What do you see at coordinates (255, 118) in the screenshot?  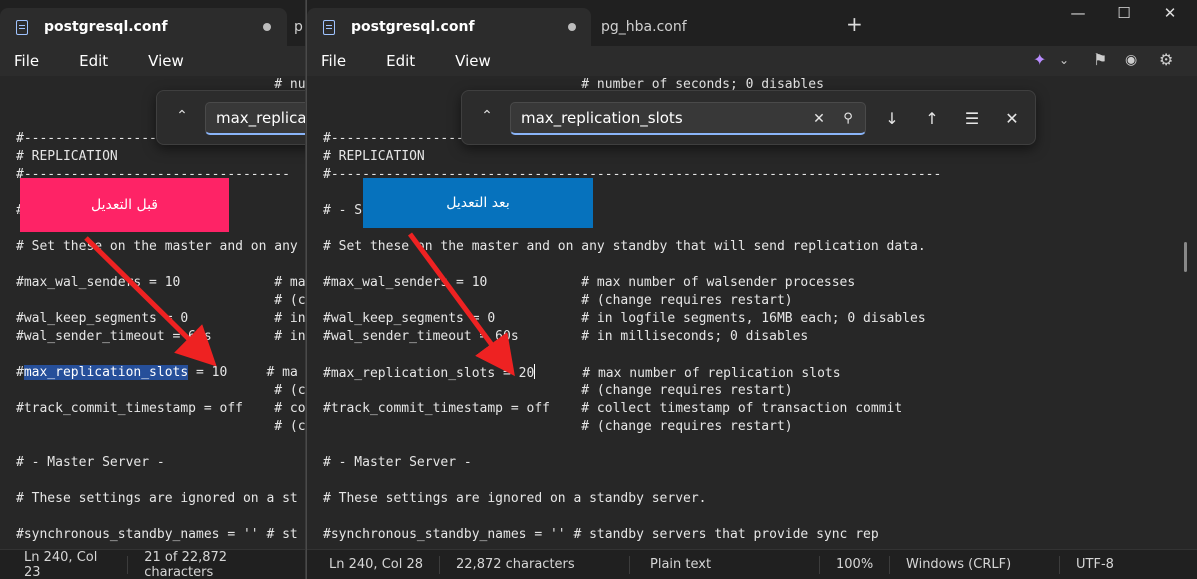 I see `search-input: max_replica` at bounding box center [255, 118].